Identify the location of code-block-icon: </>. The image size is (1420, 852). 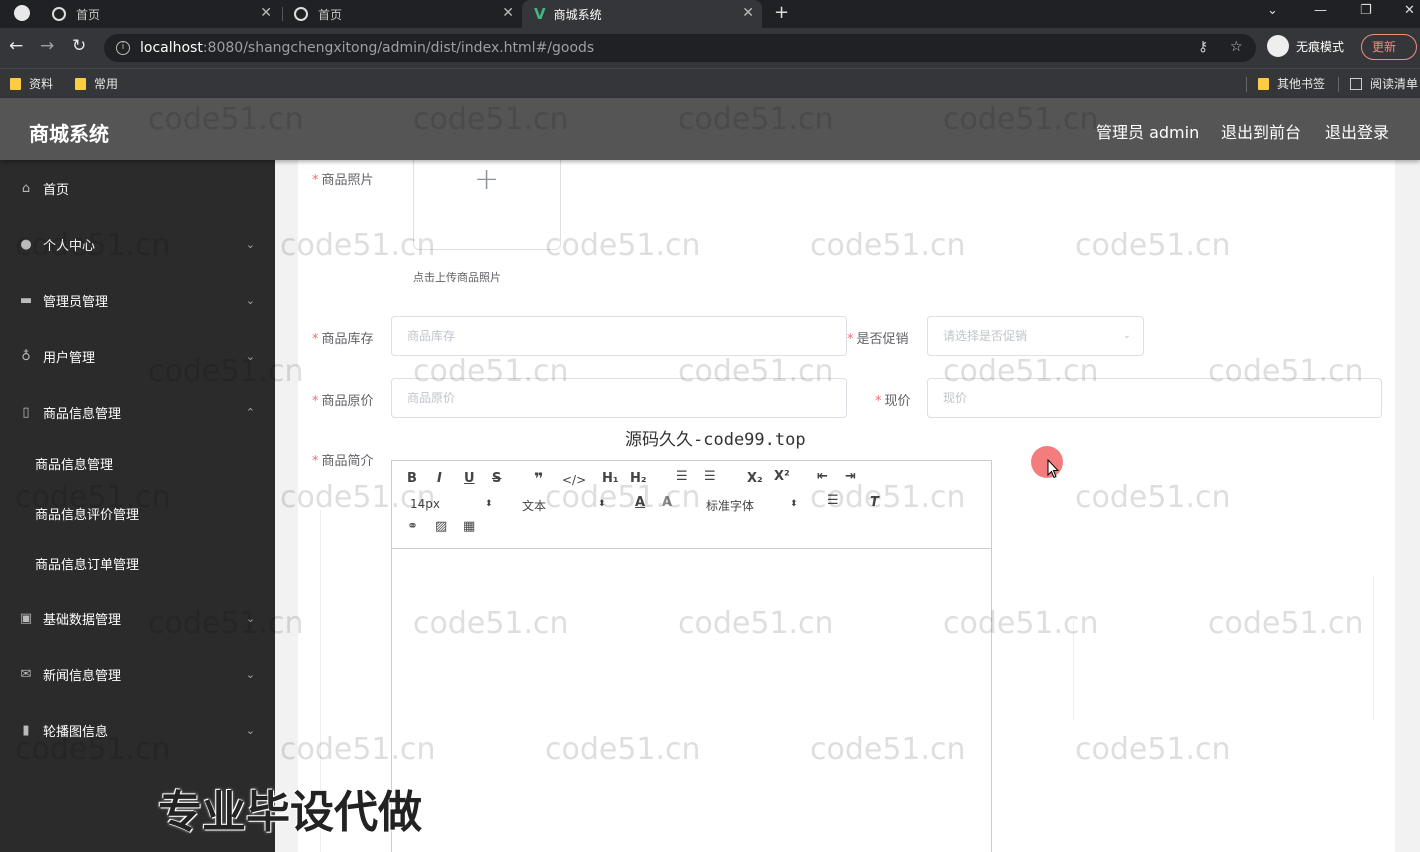
(574, 480).